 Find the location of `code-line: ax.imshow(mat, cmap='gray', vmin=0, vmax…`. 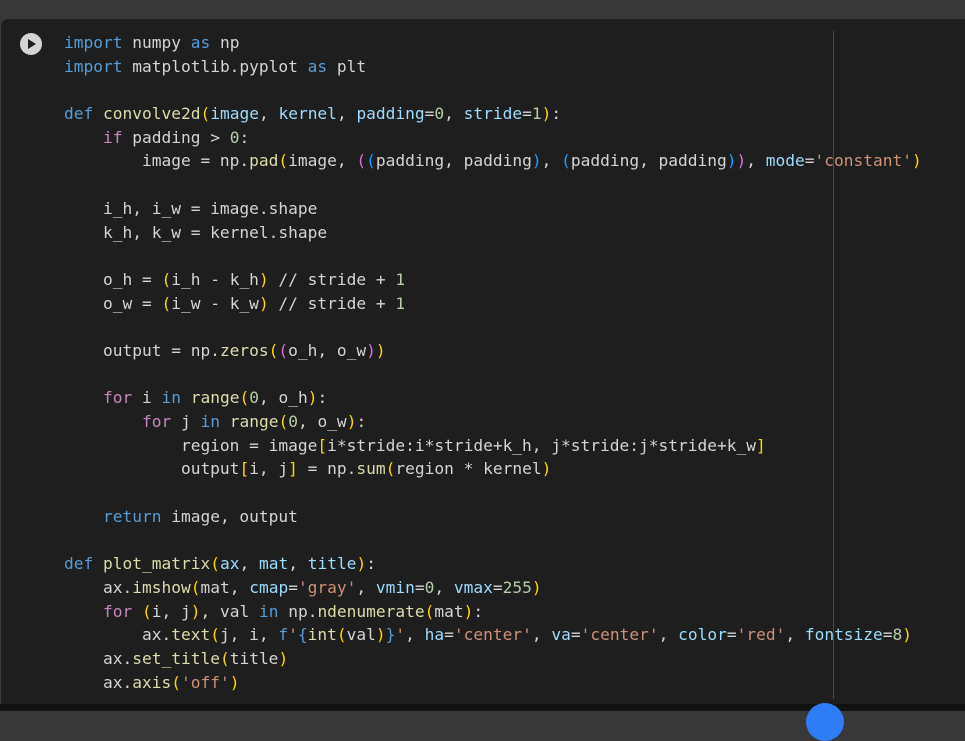

code-line: ax.imshow(mat, cmap='gray', vmin=0, vmax… is located at coordinates (303, 587).